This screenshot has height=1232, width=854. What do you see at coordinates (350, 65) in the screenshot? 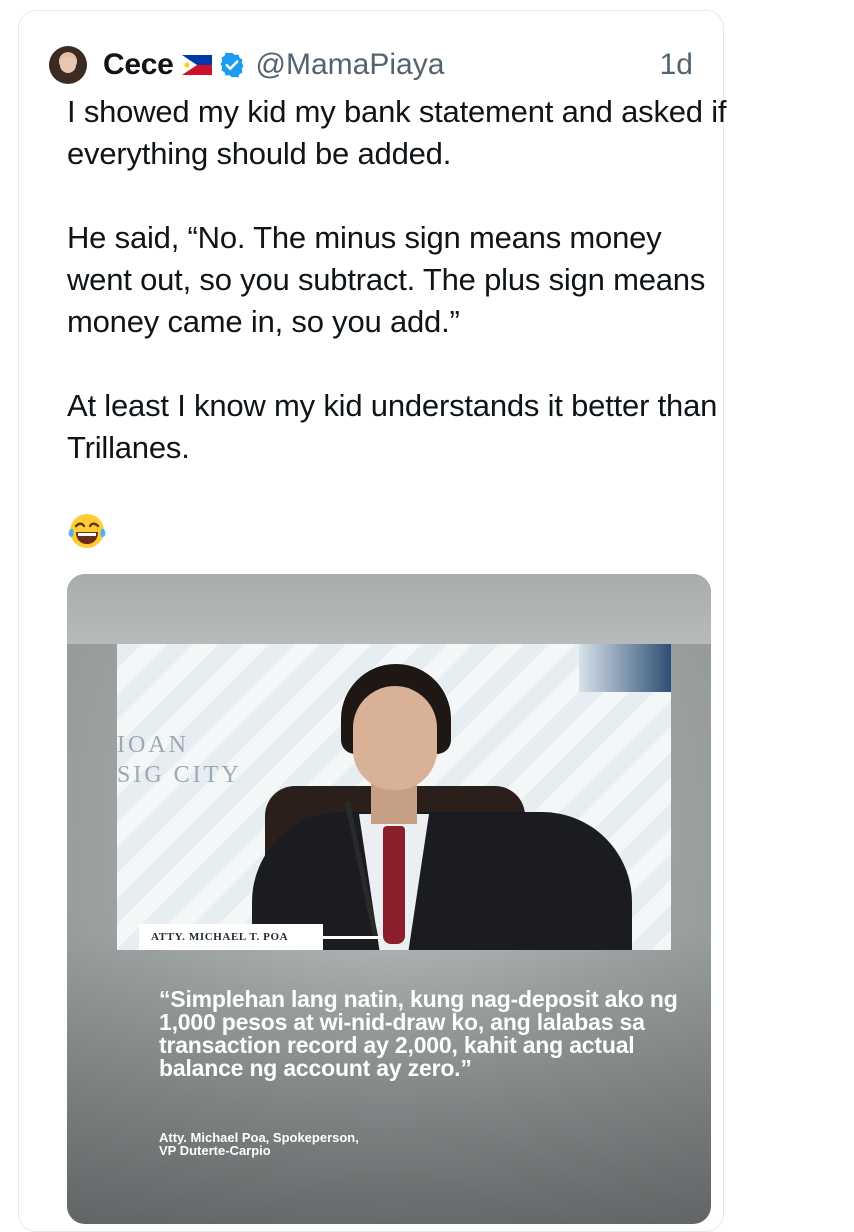
I see `author-handle: @MamaPiaya` at bounding box center [350, 65].